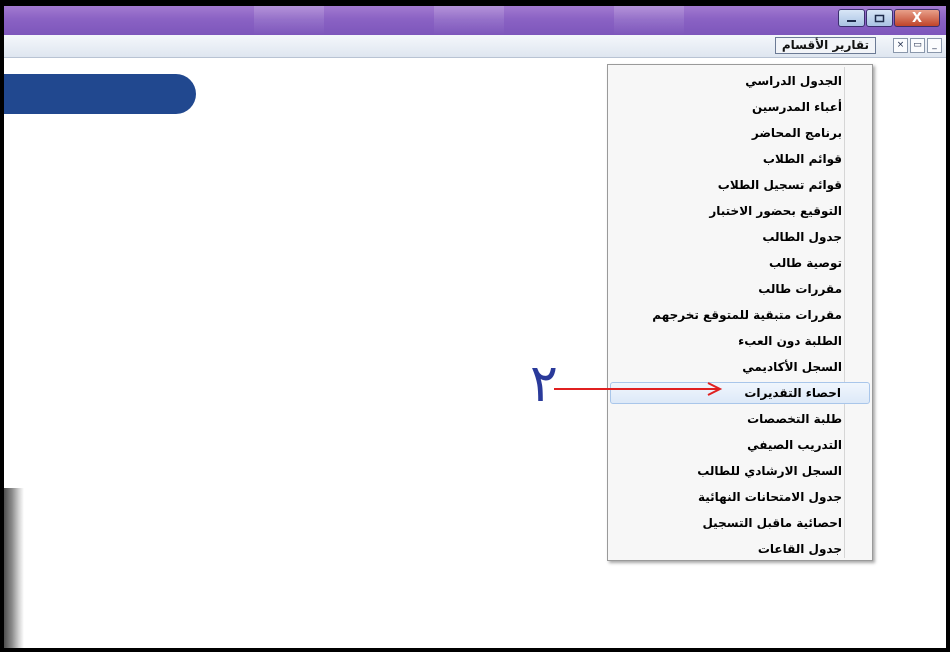 Image resolution: width=950 pixels, height=652 pixels. I want to click on menu-item: جدول الامتحانات النهائية, so click(740, 497).